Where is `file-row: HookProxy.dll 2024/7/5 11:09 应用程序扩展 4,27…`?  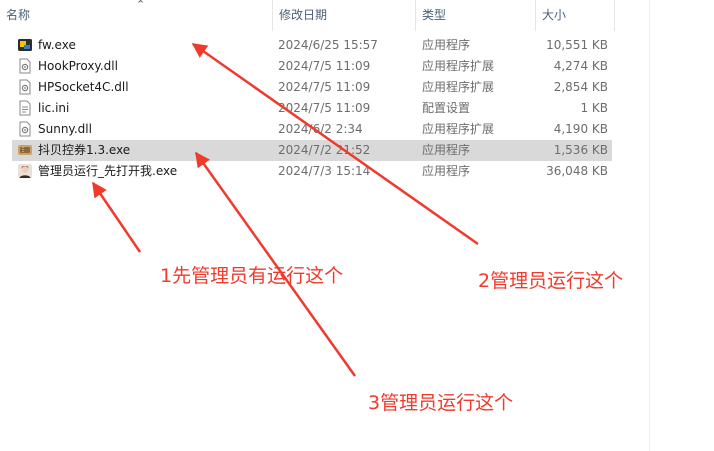
file-row: HookProxy.dll 2024/7/5 11:09 应用程序扩展 4,27… is located at coordinates (312, 66).